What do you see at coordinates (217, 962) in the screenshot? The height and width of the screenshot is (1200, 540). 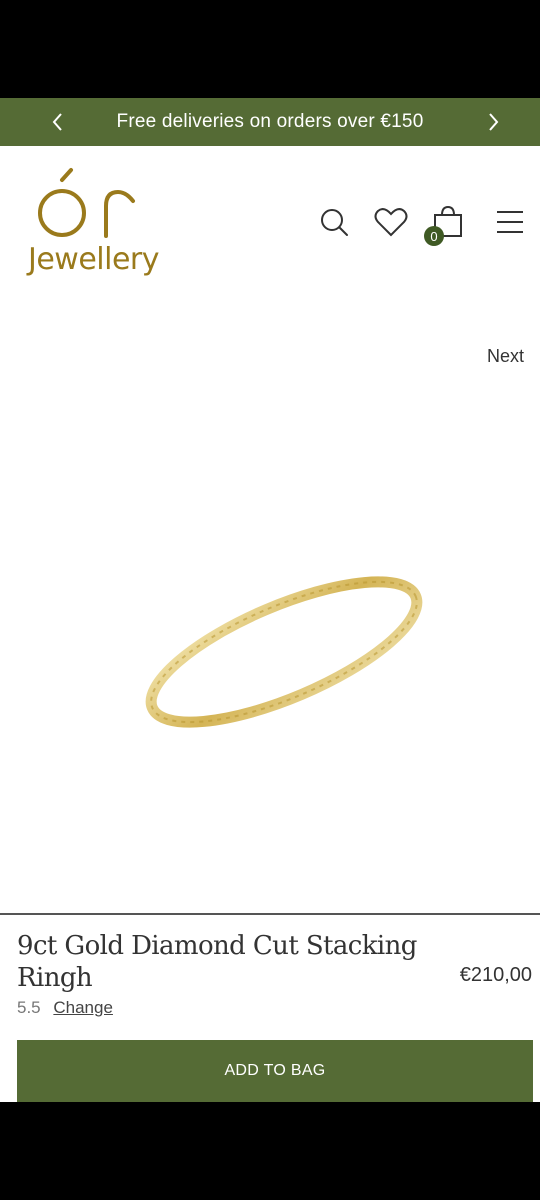 I see `product-title: 9ct Gold Diamond Cut Stacking Ringh` at bounding box center [217, 962].